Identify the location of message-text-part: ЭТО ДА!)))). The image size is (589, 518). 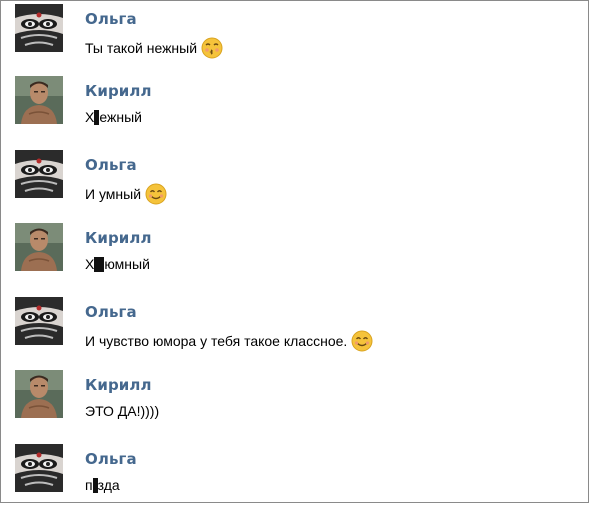
(122, 411).